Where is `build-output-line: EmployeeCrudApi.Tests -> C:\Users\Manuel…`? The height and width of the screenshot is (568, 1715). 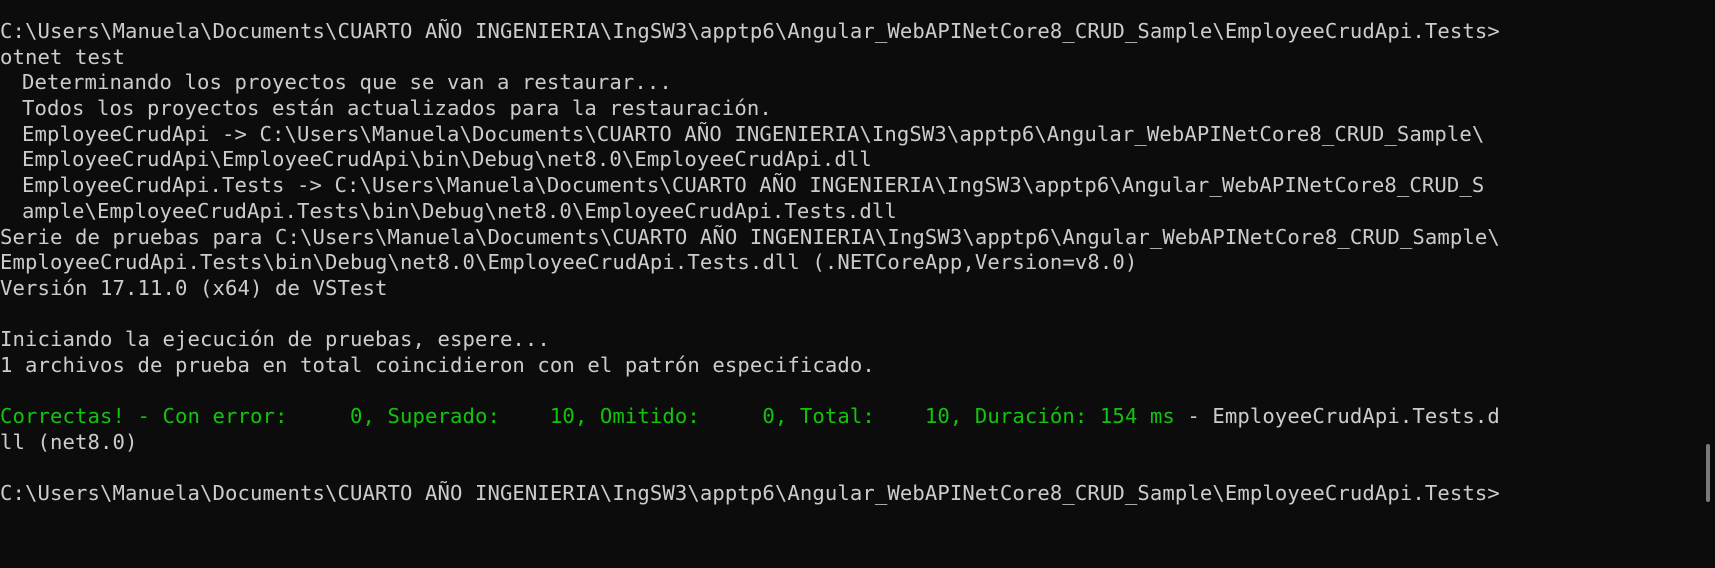 build-output-line: EmployeeCrudApi.Tests -> C:\Users\Manuel… is located at coordinates (750, 186).